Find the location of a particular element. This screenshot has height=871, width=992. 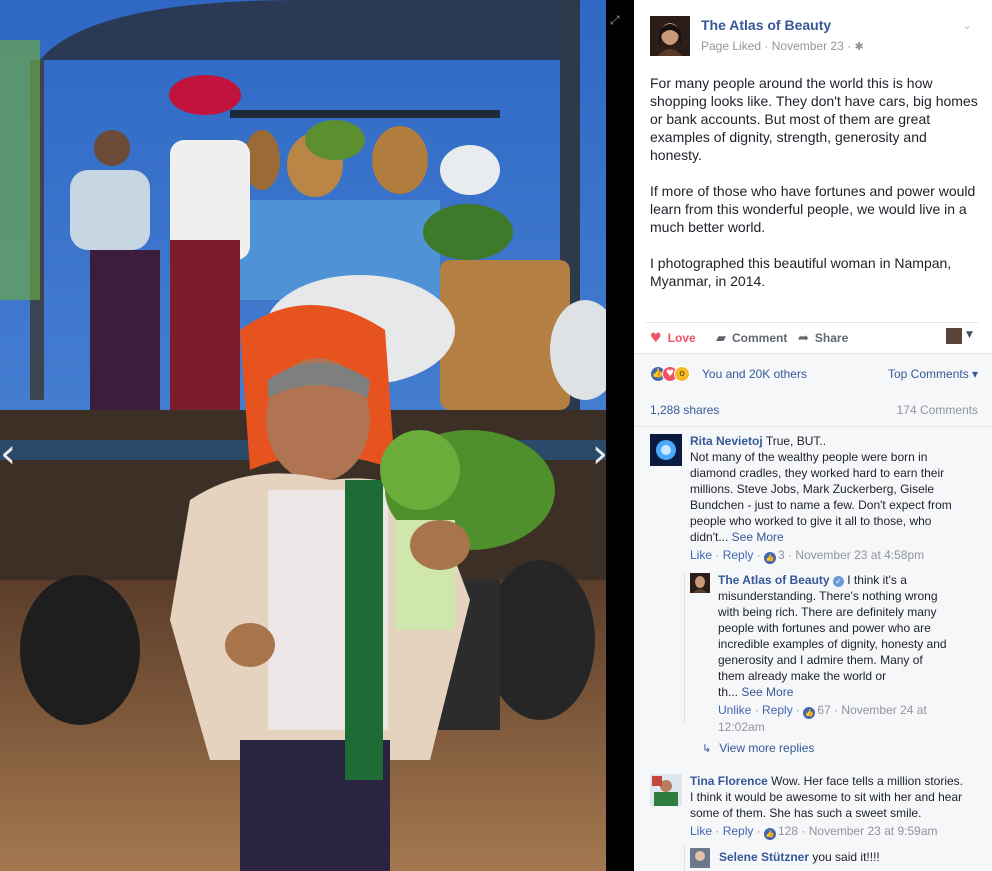

comment-text: I think it's a is located at coordinates (877, 580).